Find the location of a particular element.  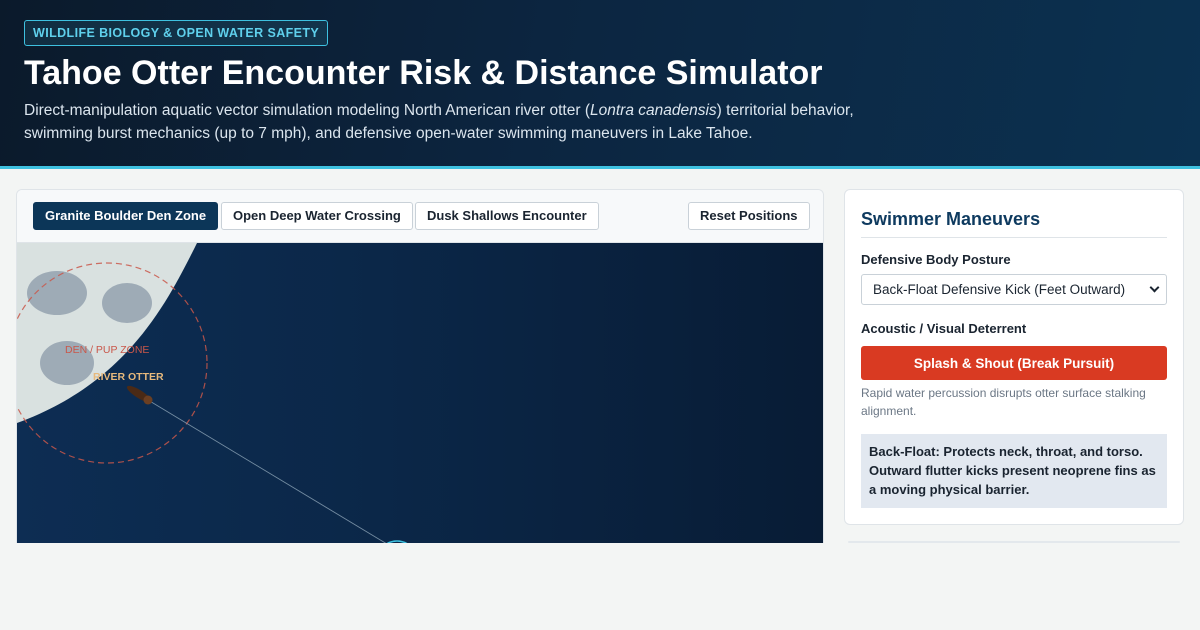

reset-positions-button: Reset Positions is located at coordinates (749, 216).